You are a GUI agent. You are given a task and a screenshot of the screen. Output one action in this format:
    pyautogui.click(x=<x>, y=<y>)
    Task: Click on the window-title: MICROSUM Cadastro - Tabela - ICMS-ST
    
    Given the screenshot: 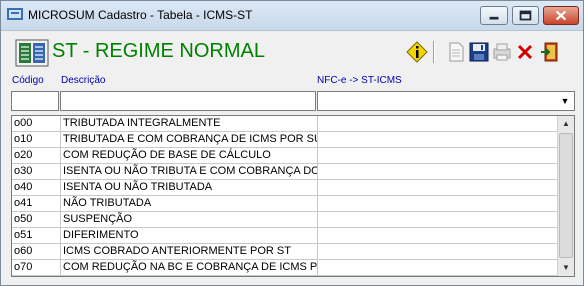 What is the action you would take?
    pyautogui.click(x=140, y=15)
    